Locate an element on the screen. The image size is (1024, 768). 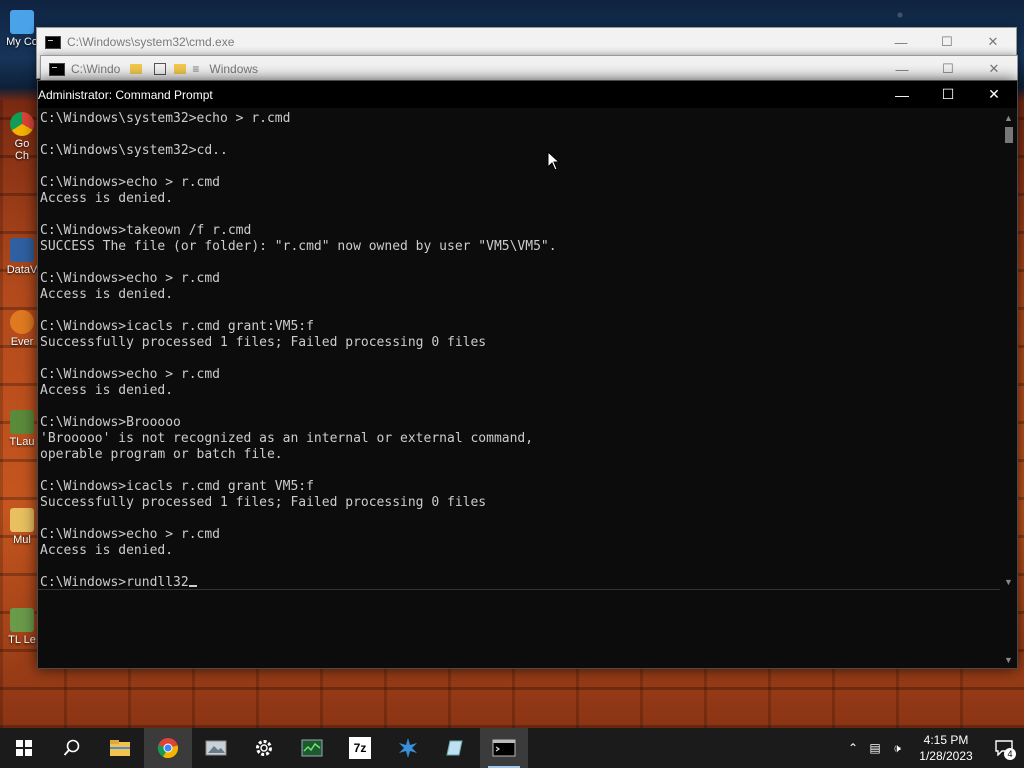
network-icon: ▤ is located at coordinates (875, 748).